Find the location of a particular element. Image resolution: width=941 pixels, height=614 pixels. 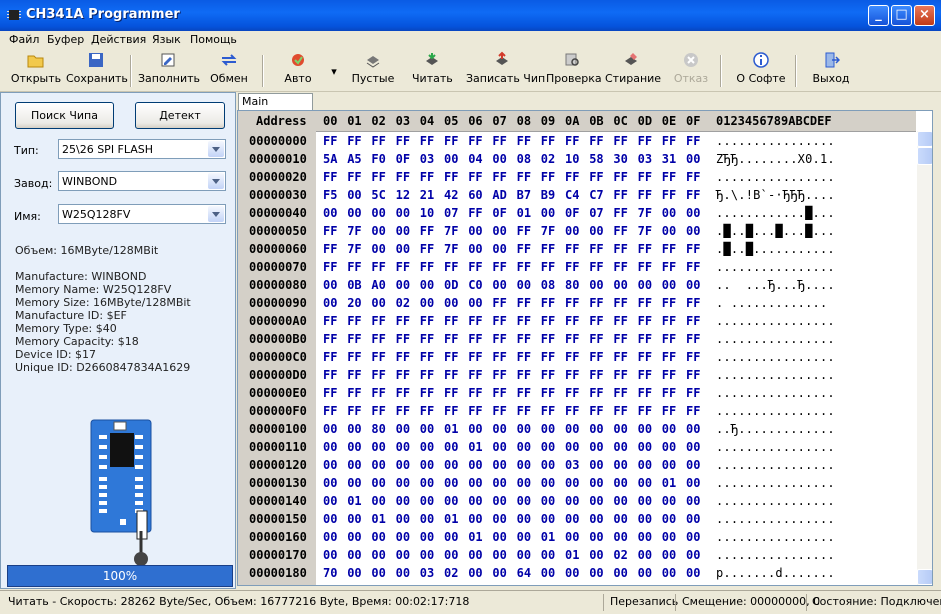

hex-byte: 04 is located at coordinates (475, 159).